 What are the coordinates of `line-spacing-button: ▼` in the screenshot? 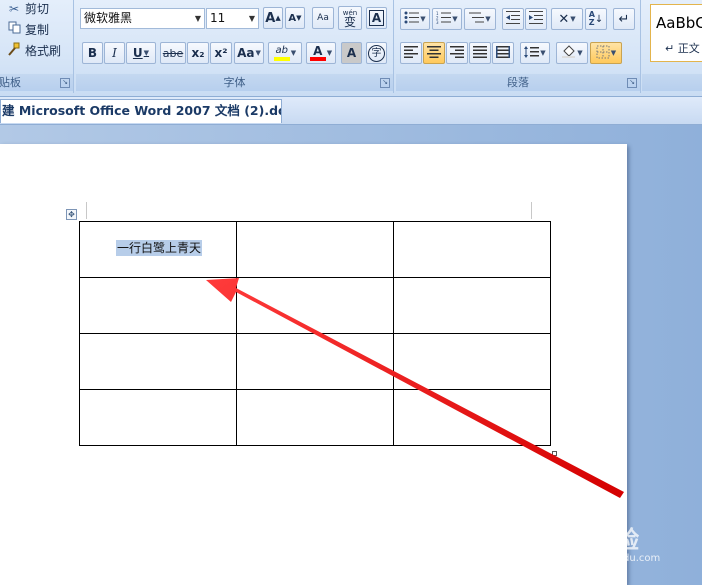 It's located at (535, 53).